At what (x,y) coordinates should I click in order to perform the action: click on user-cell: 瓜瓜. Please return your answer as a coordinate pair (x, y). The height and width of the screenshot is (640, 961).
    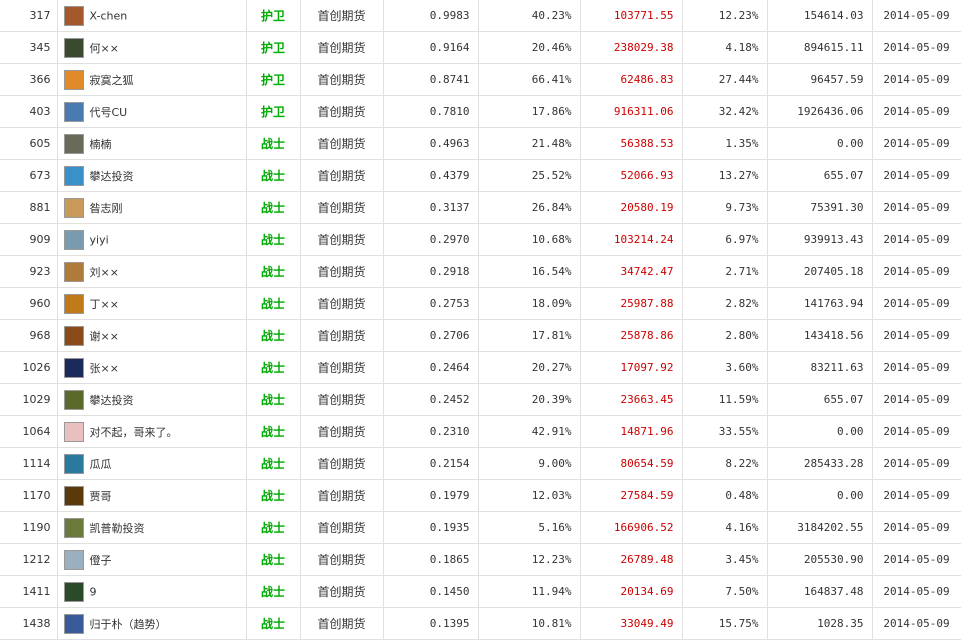
    Looking at the image, I should click on (152, 463).